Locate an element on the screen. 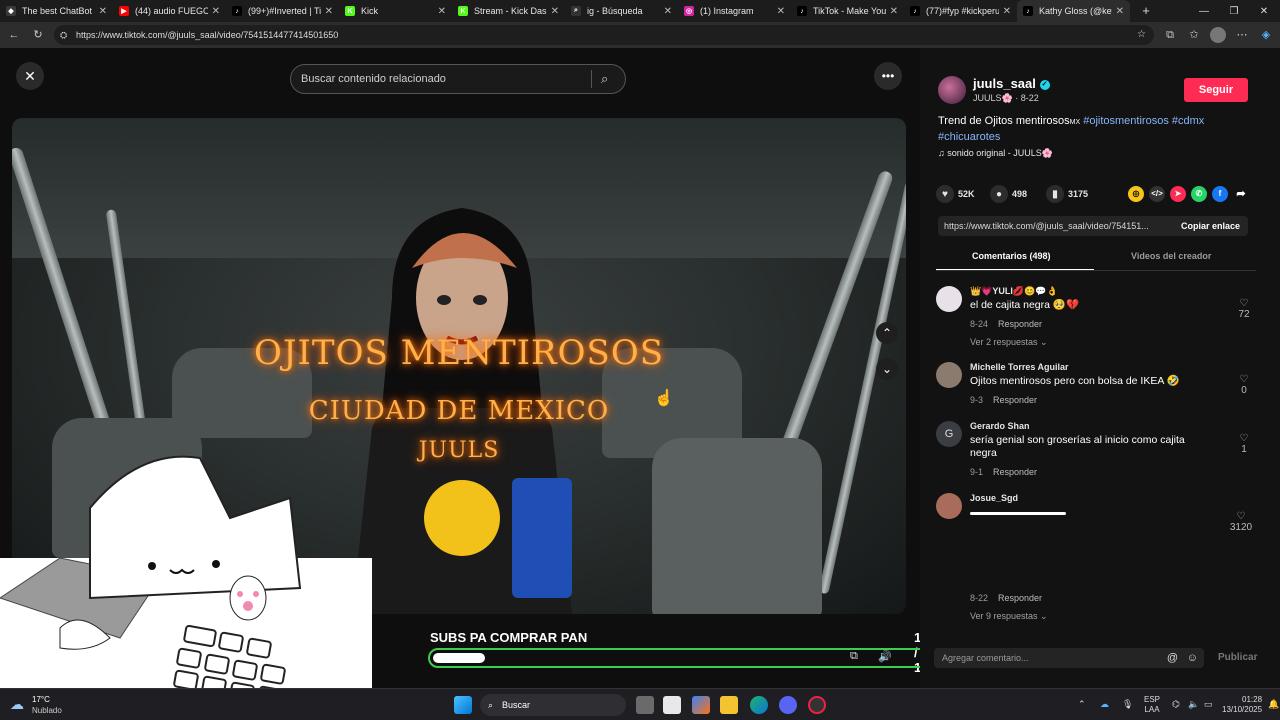 This screenshot has width=1280, height=720. sound-row: ♫ sonido original - JUULS🌸 is located at coordinates (995, 153).